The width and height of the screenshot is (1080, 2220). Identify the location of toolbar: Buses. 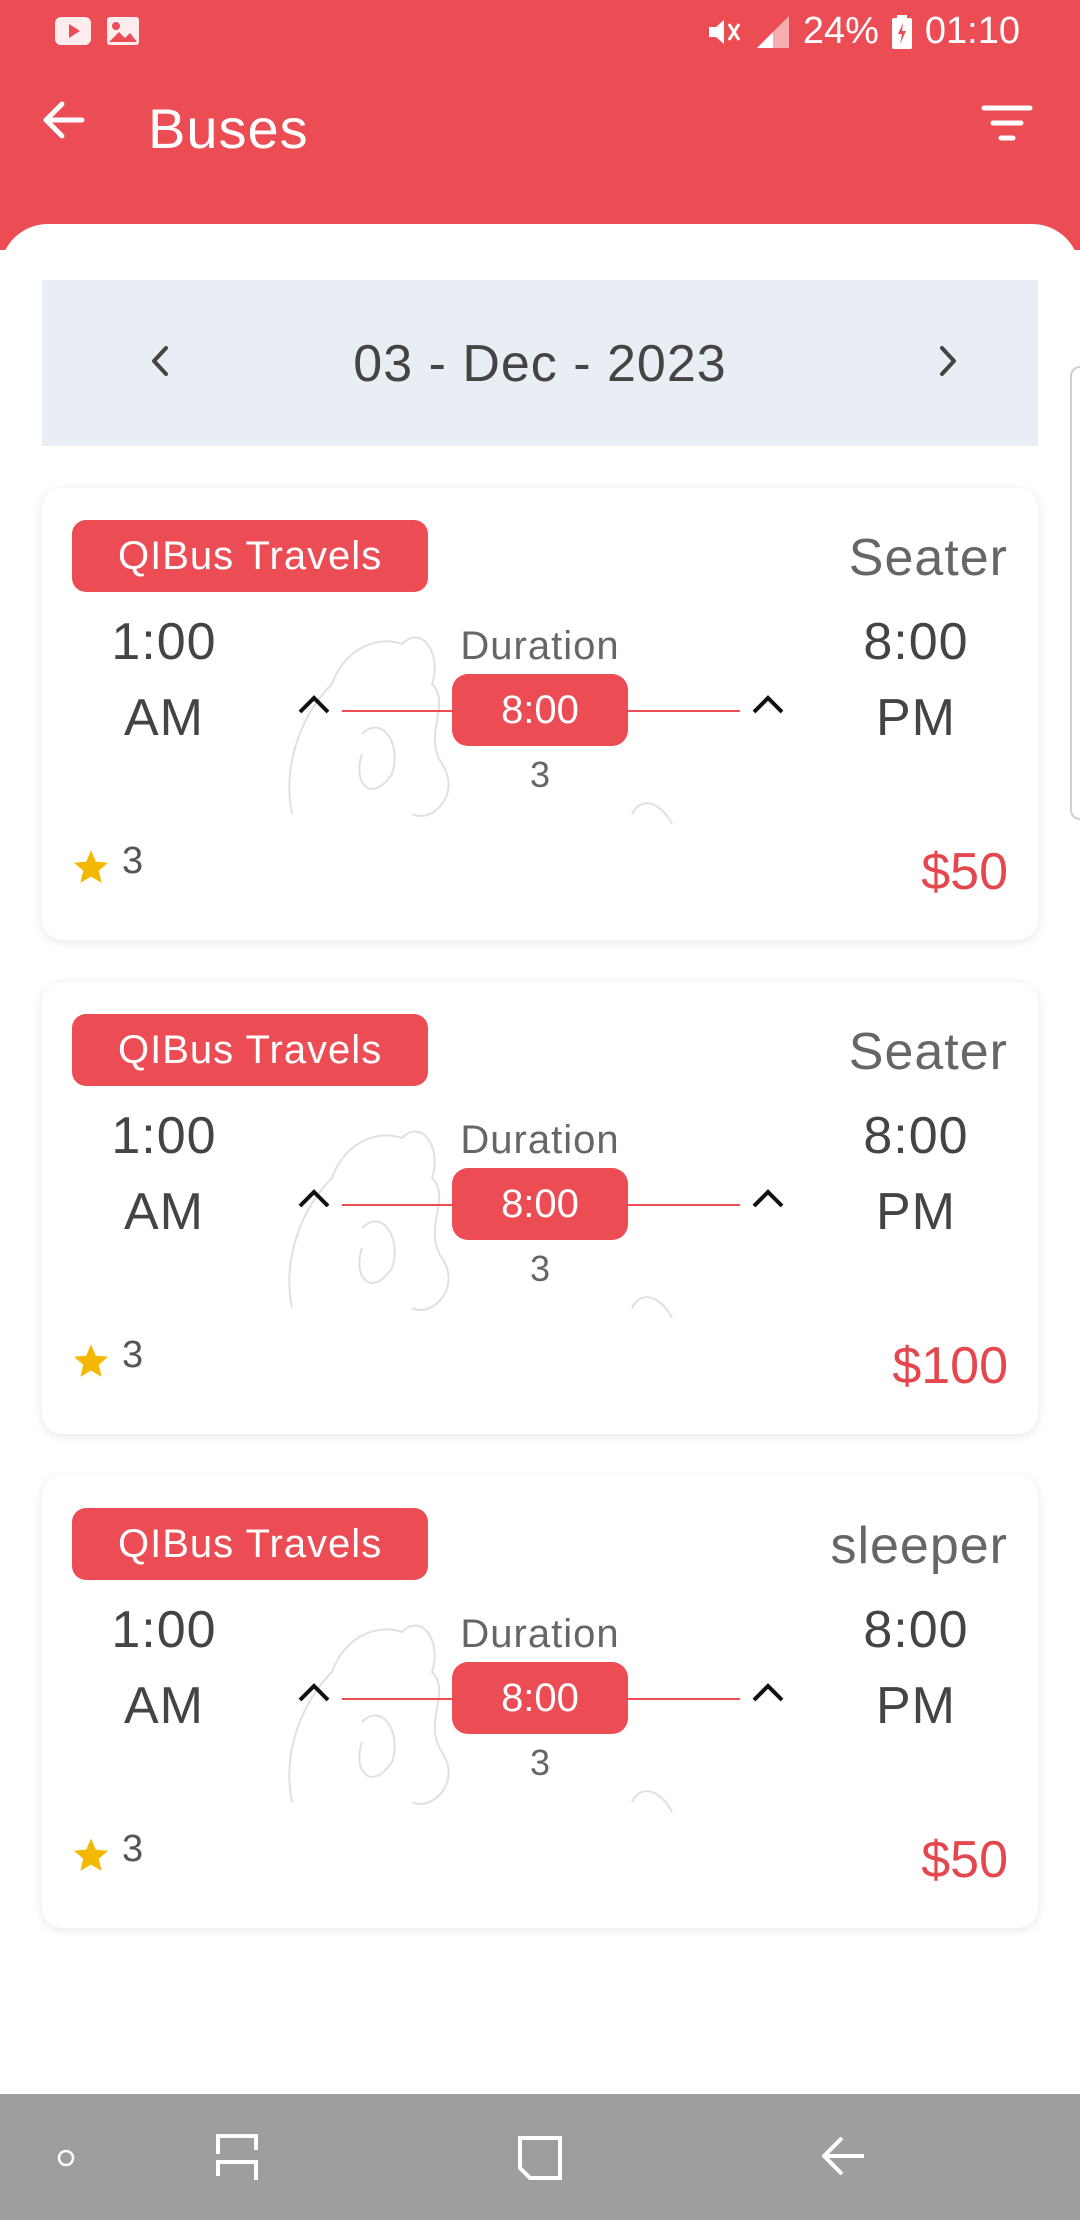
(540, 131).